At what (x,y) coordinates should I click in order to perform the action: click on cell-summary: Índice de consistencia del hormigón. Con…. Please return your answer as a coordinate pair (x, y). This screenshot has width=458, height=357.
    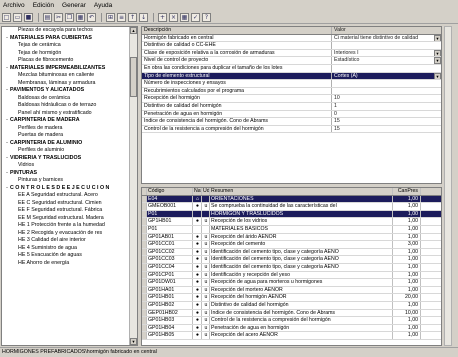
    Looking at the image, I should click on (301, 313).